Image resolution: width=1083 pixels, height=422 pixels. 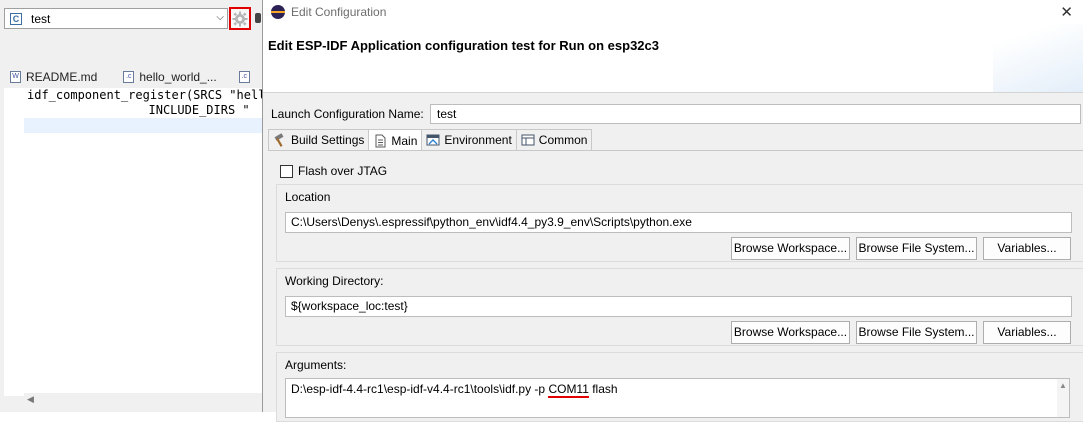 I want to click on working-directory-input: ${workspace_loc:test}, so click(x=678, y=306).